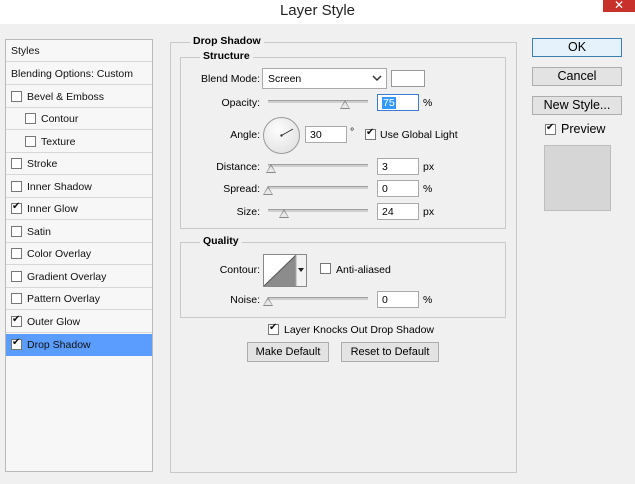 The width and height of the screenshot is (635, 484). I want to click on opacity-label: Opacity:, so click(240, 103).